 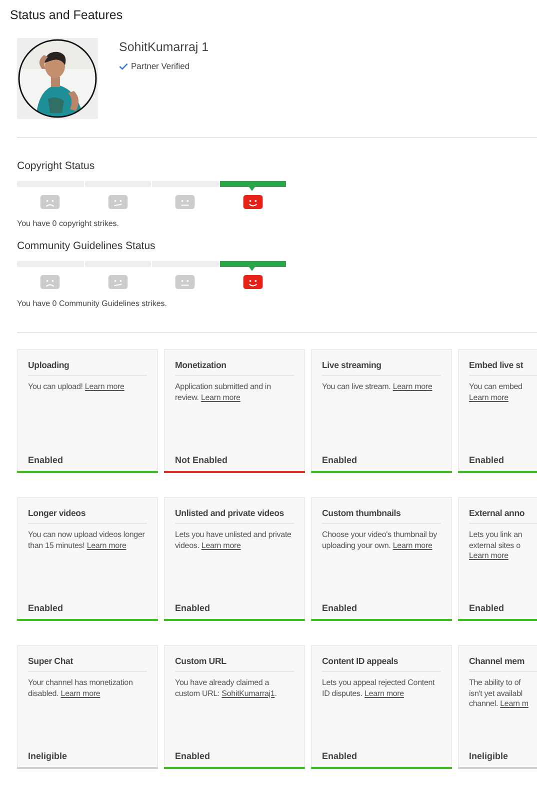 I want to click on feature-description: You can live stream. Learn more, so click(x=378, y=387).